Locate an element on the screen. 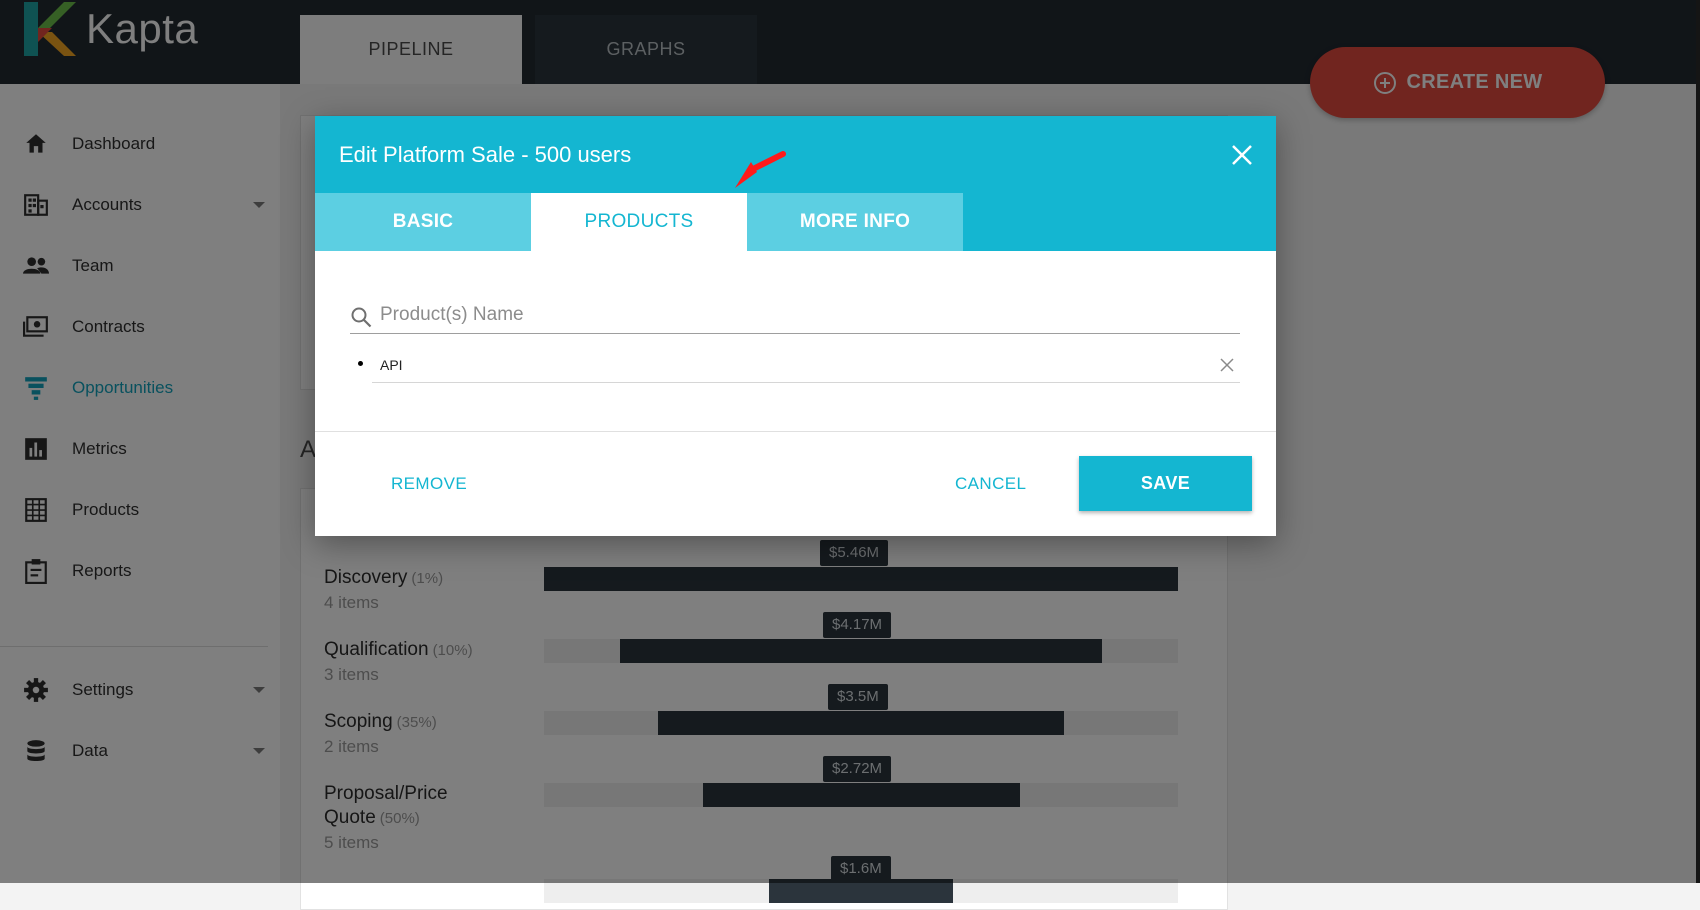 Image resolution: width=1700 pixels, height=910 pixels. dialog-footer-divider is located at coordinates (795, 431).